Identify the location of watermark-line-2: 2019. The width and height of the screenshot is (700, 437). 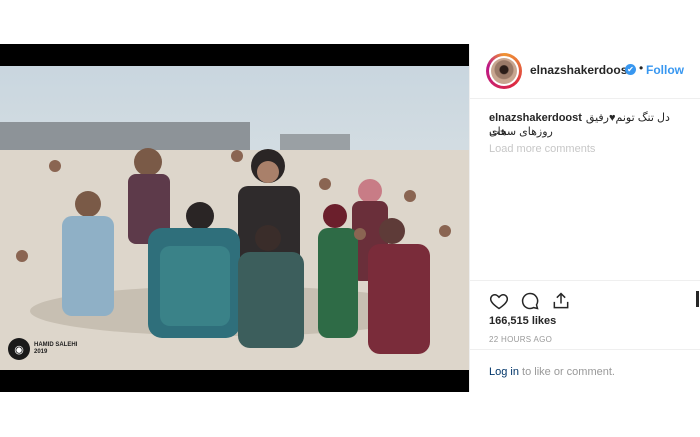
(41, 352).